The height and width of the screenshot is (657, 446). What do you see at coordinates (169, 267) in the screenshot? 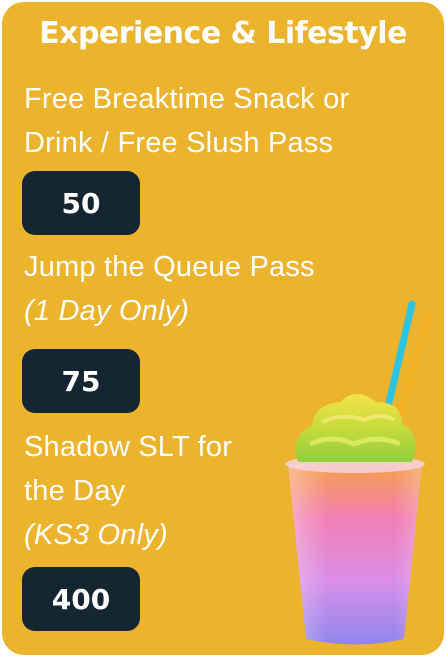
I see `reward-item-label: Jump the Queue Pass` at bounding box center [169, 267].